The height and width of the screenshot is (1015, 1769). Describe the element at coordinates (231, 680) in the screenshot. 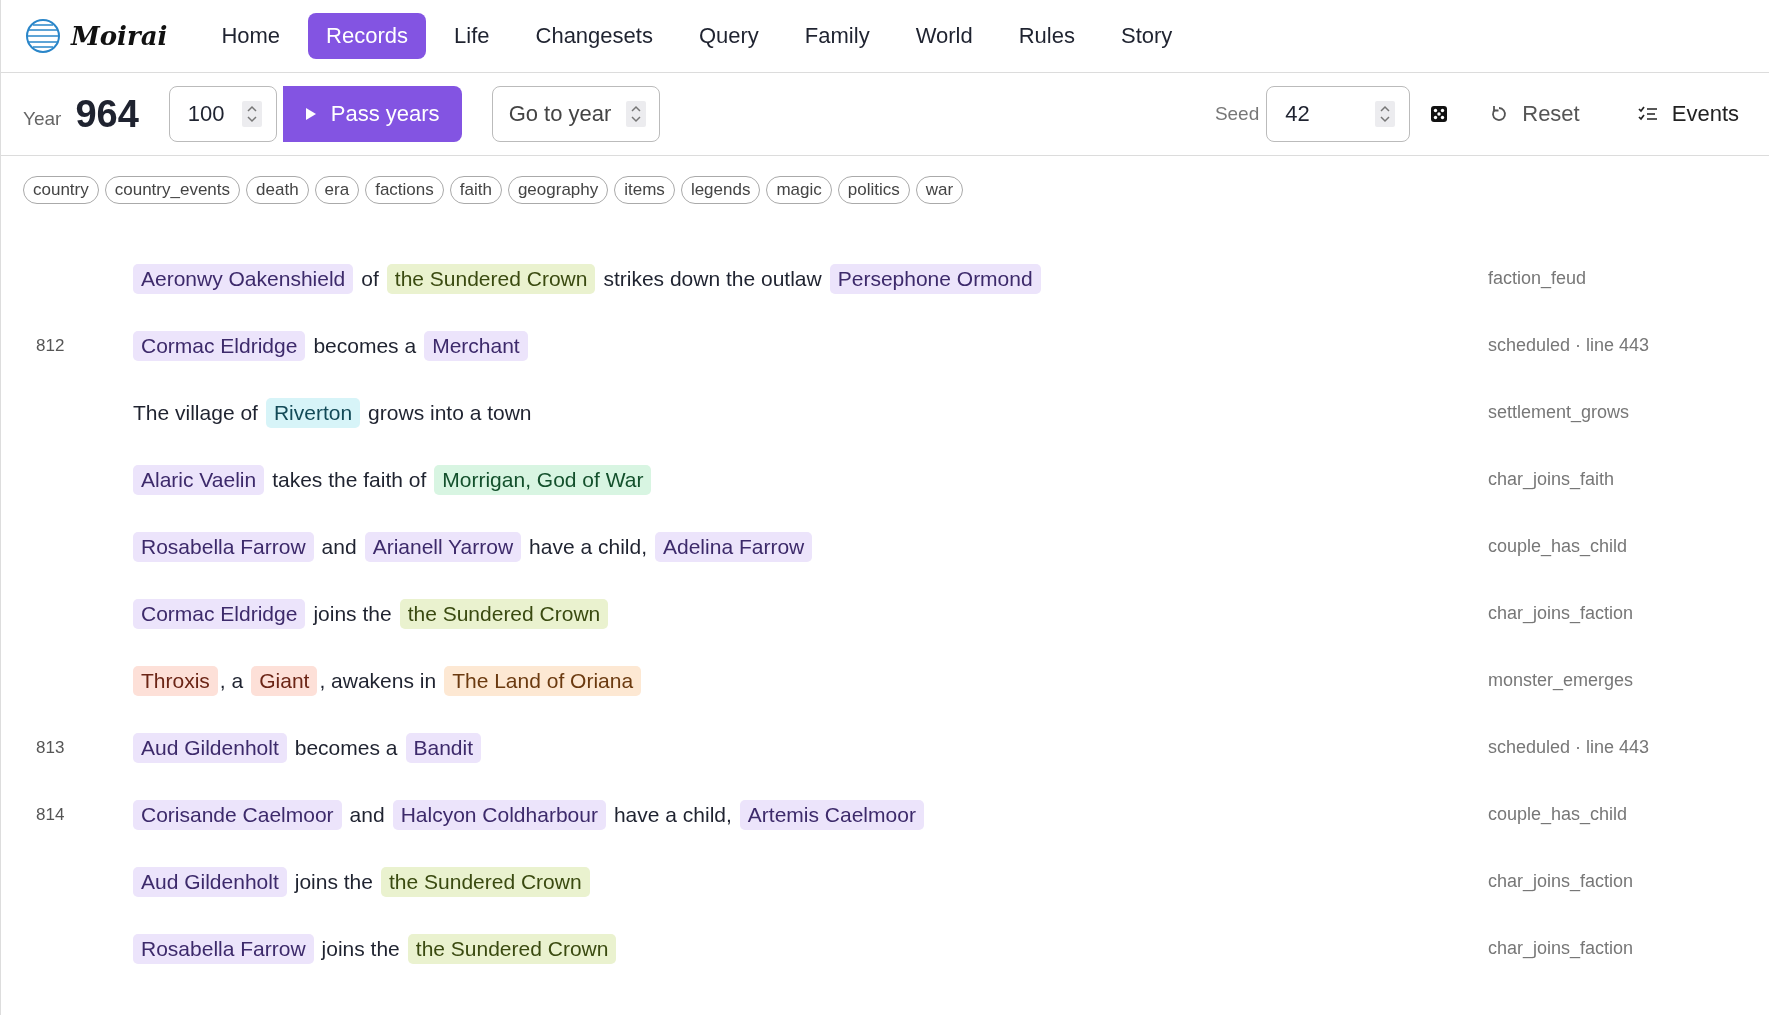

I see `event-text: , a` at that location.